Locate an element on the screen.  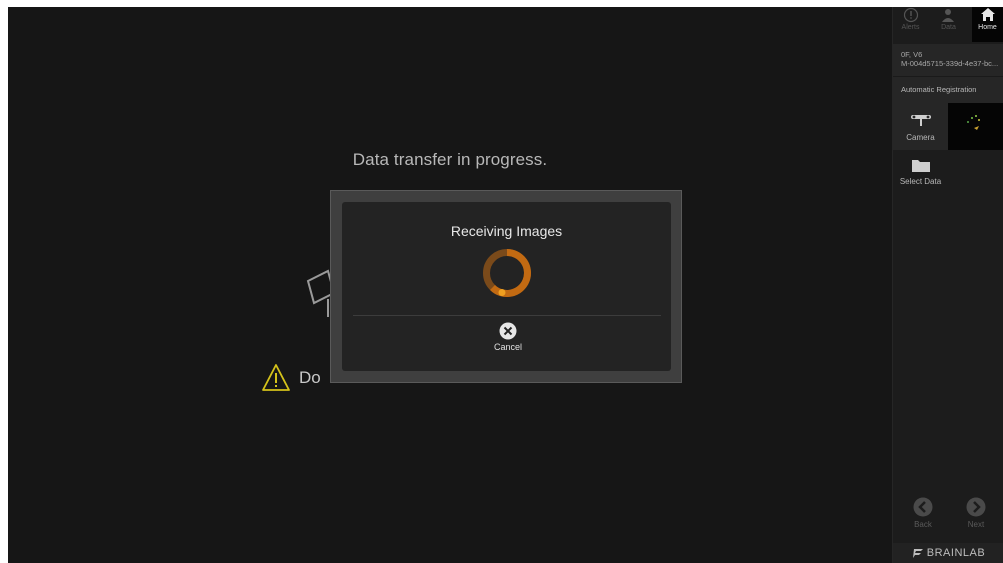
data-label: Data is located at coordinates (948, 27).